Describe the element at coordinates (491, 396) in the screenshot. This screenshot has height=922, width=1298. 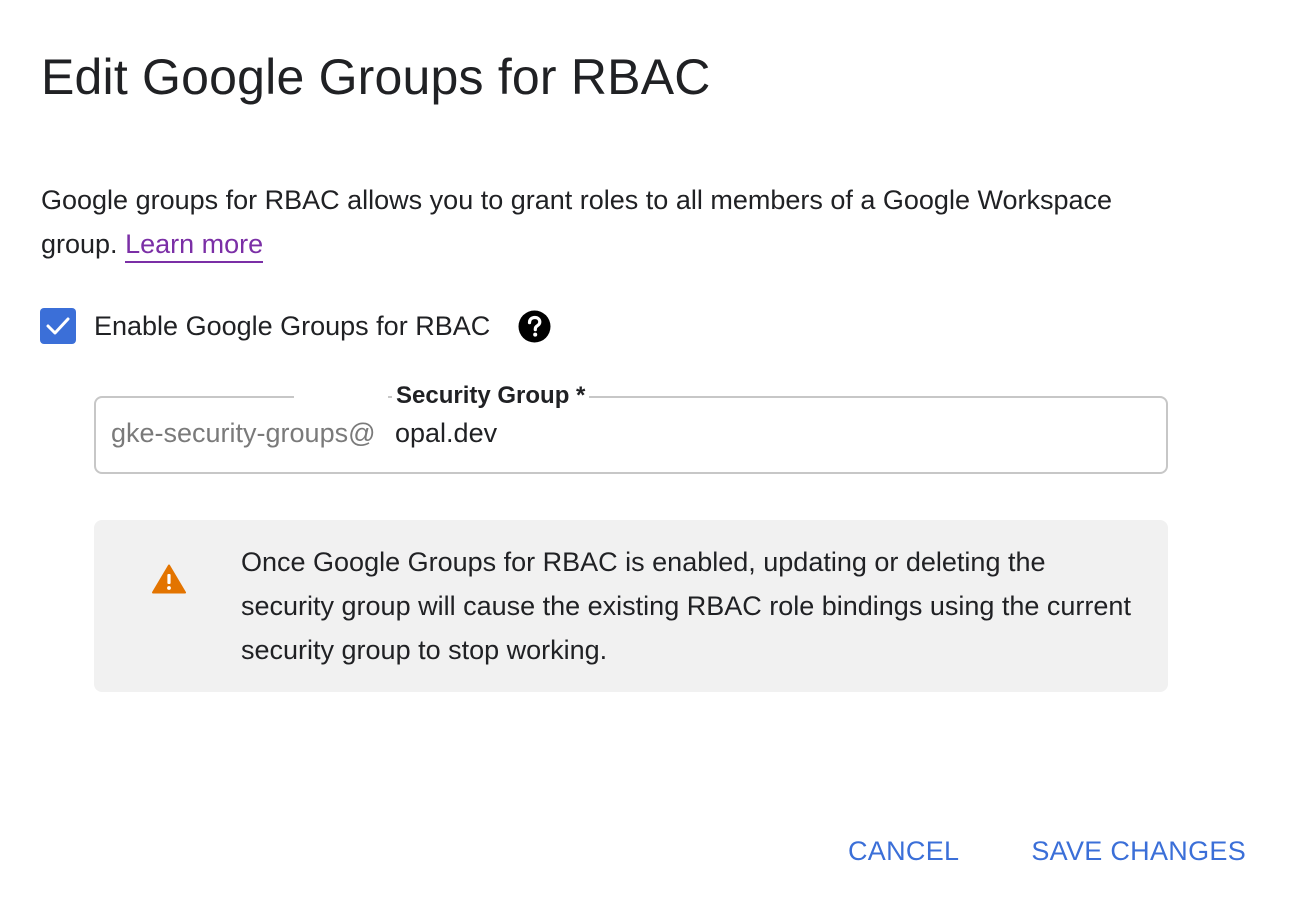
I see `security-group-label: Security Group *` at that location.